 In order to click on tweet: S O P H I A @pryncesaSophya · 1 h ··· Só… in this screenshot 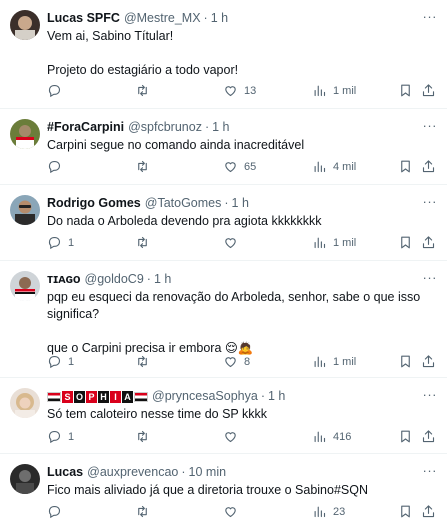, I will do `click(223, 416)`.